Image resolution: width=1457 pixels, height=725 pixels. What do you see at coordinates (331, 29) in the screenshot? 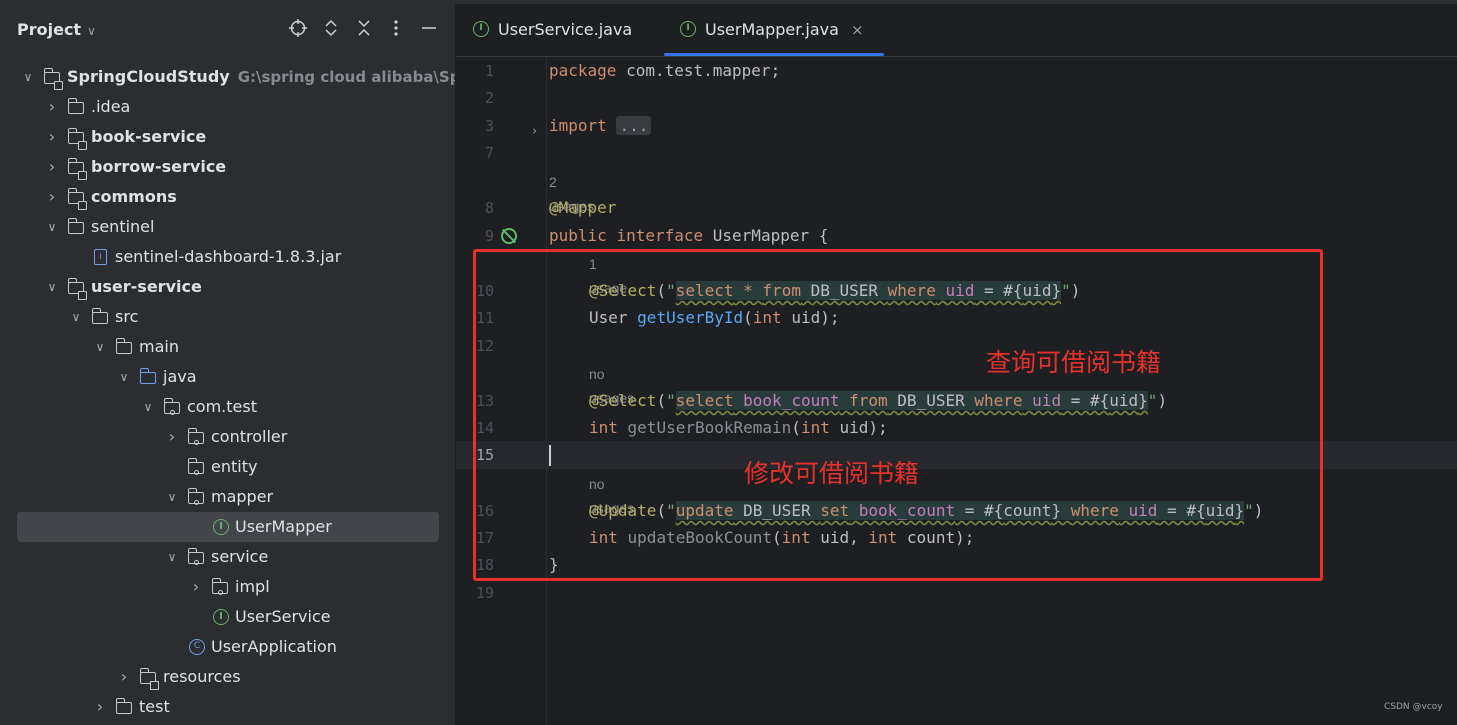
I see `expand-all-icon` at bounding box center [331, 29].